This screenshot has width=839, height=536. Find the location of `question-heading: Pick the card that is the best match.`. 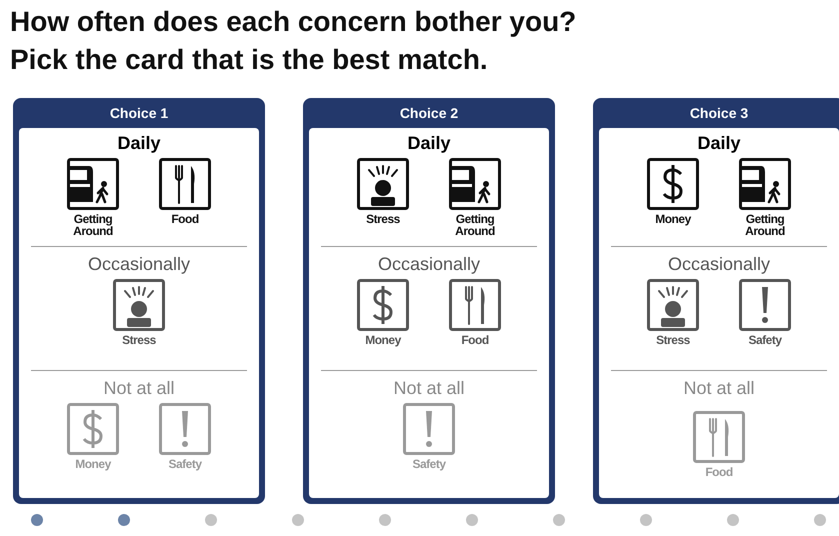

question-heading: Pick the card that is the best match. is located at coordinates (249, 60).